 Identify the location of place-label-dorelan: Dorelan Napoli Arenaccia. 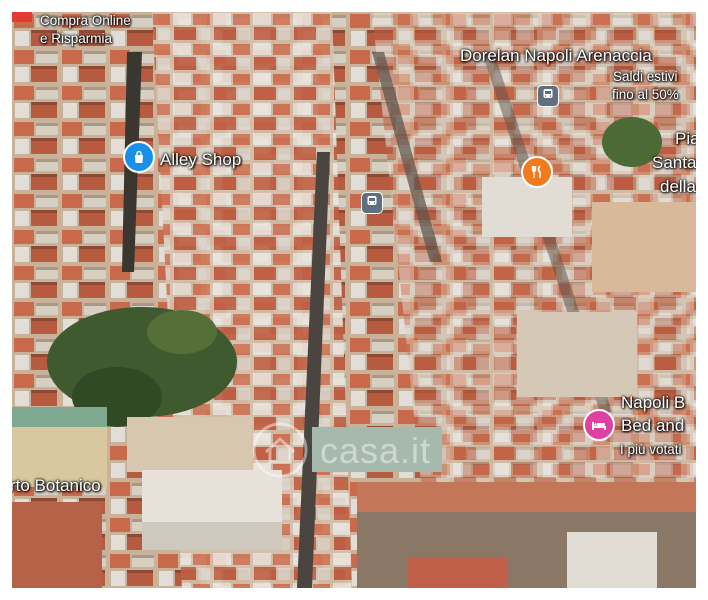
(556, 56).